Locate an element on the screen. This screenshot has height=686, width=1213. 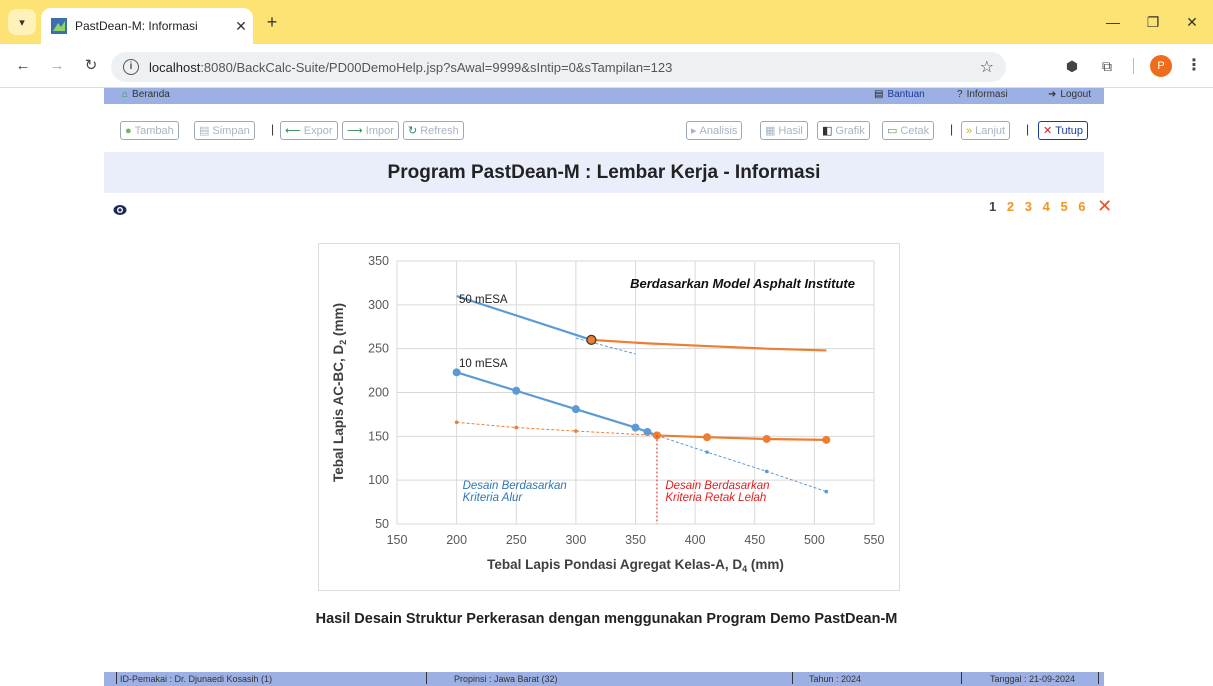
x-tick-label: 250 is located at coordinates (516, 540).